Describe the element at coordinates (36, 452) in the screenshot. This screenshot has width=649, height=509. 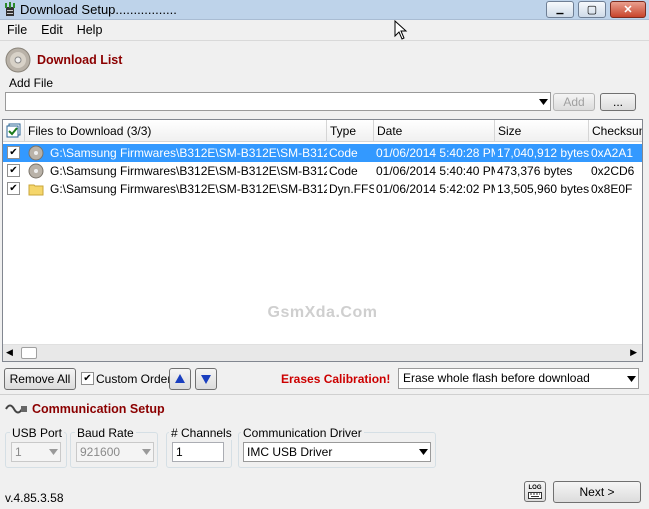
I see `usb-port-select: 1` at that location.